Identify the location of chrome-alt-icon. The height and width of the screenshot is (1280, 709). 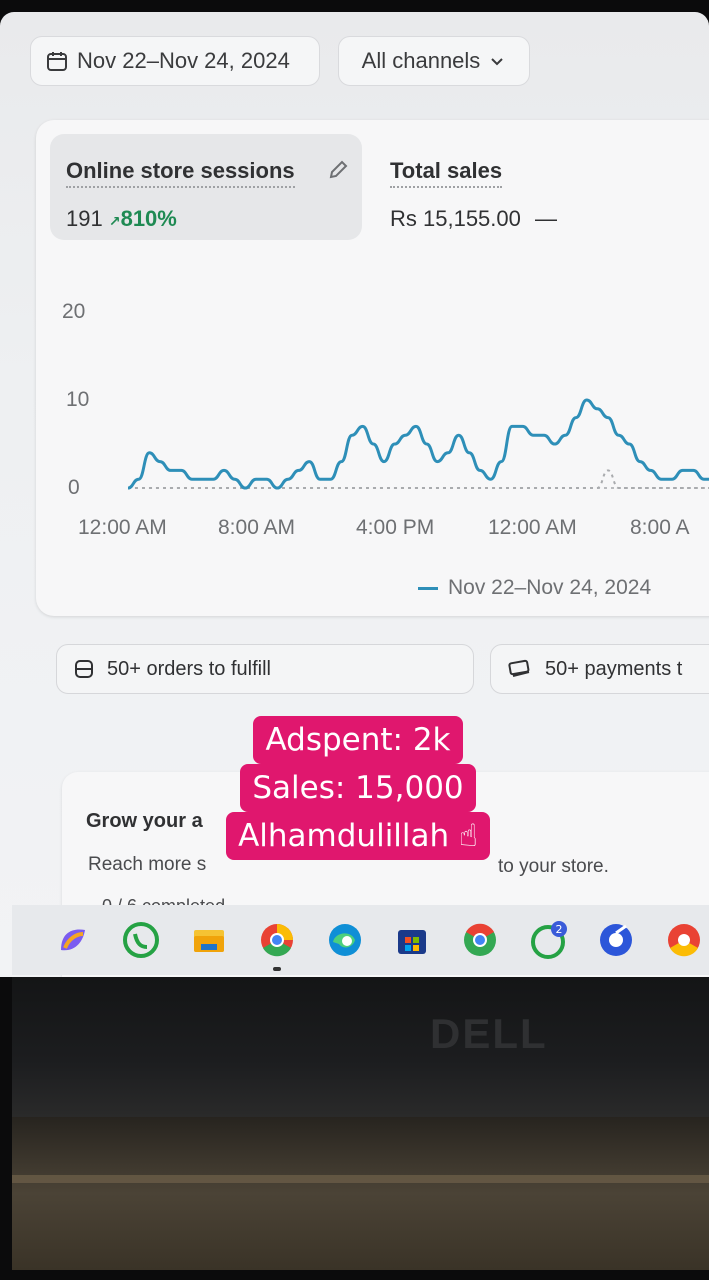
(684, 940).